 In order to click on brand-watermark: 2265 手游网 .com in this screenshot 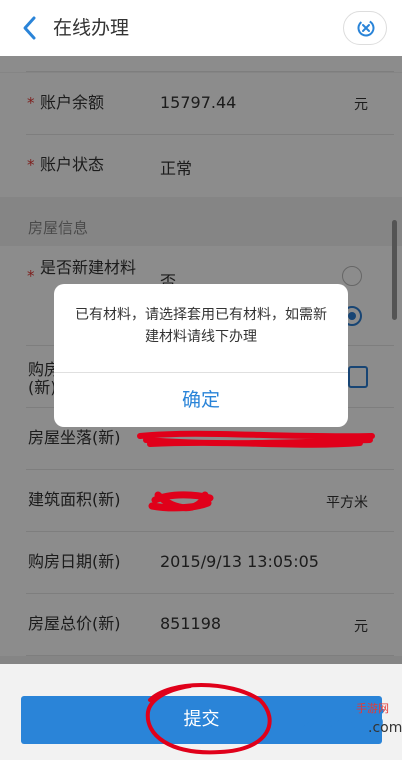, I will do `click(352, 721)`.